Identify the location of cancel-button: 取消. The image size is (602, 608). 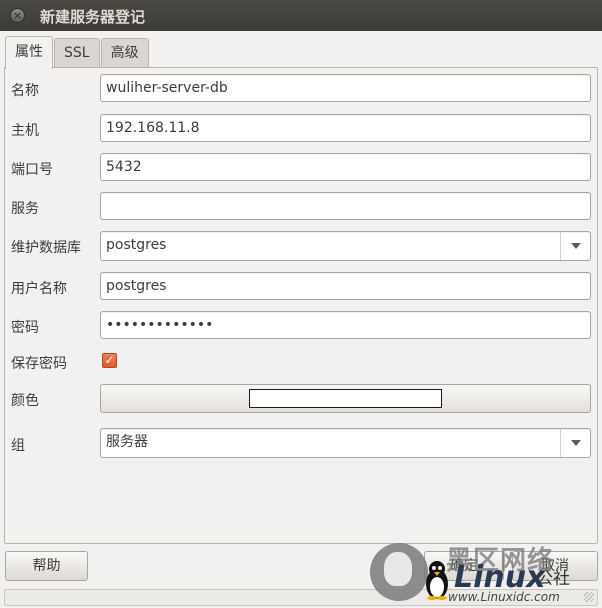
(555, 566).